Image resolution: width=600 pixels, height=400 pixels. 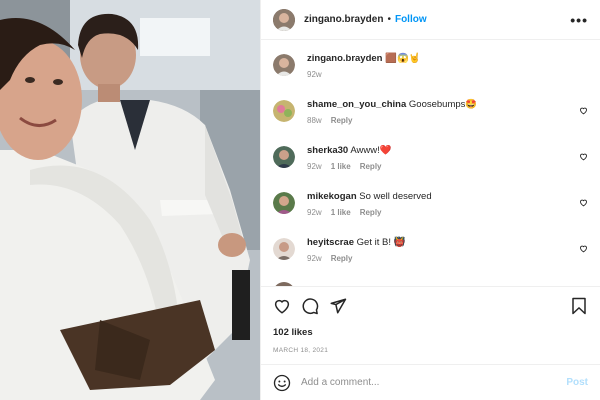 I want to click on comment-body: heyitscrae Get it B! 👹 92w Reply, so click(x=447, y=249).